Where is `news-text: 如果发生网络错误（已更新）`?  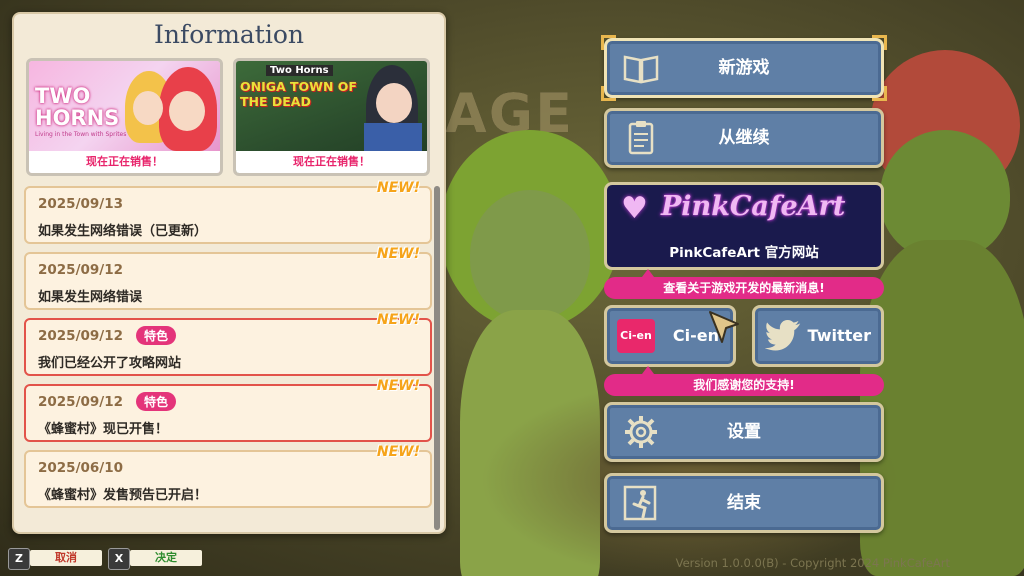
news-text: 如果发生网络错误（已更新） is located at coordinates (123, 231).